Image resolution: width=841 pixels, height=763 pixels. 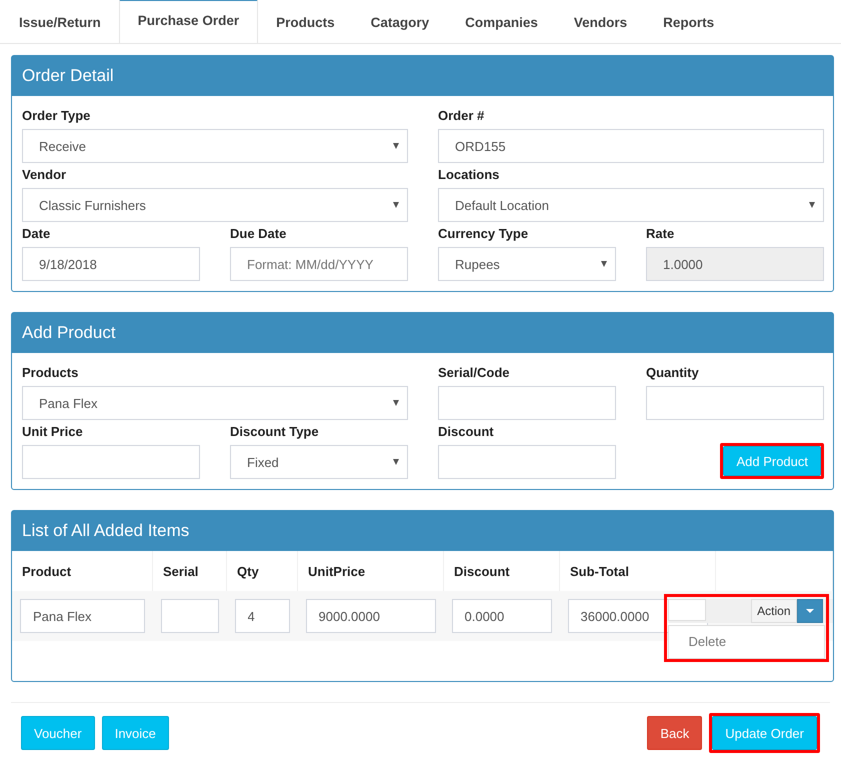 What do you see at coordinates (111, 264) in the screenshot?
I see `input-field: 9/18/2018` at bounding box center [111, 264].